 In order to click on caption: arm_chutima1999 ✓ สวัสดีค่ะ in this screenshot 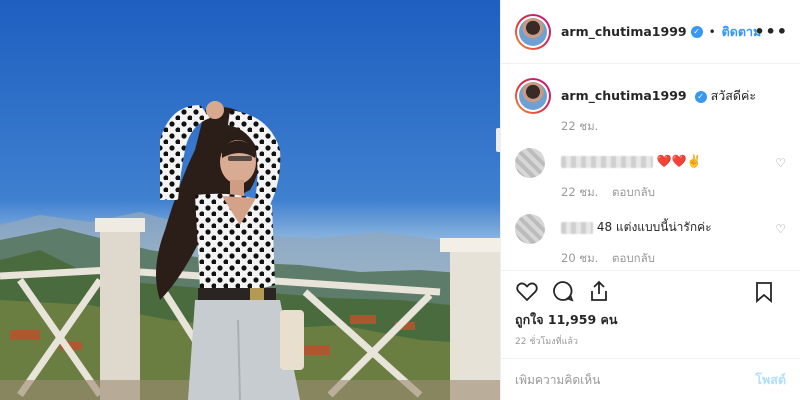, I will do `click(650, 96)`.